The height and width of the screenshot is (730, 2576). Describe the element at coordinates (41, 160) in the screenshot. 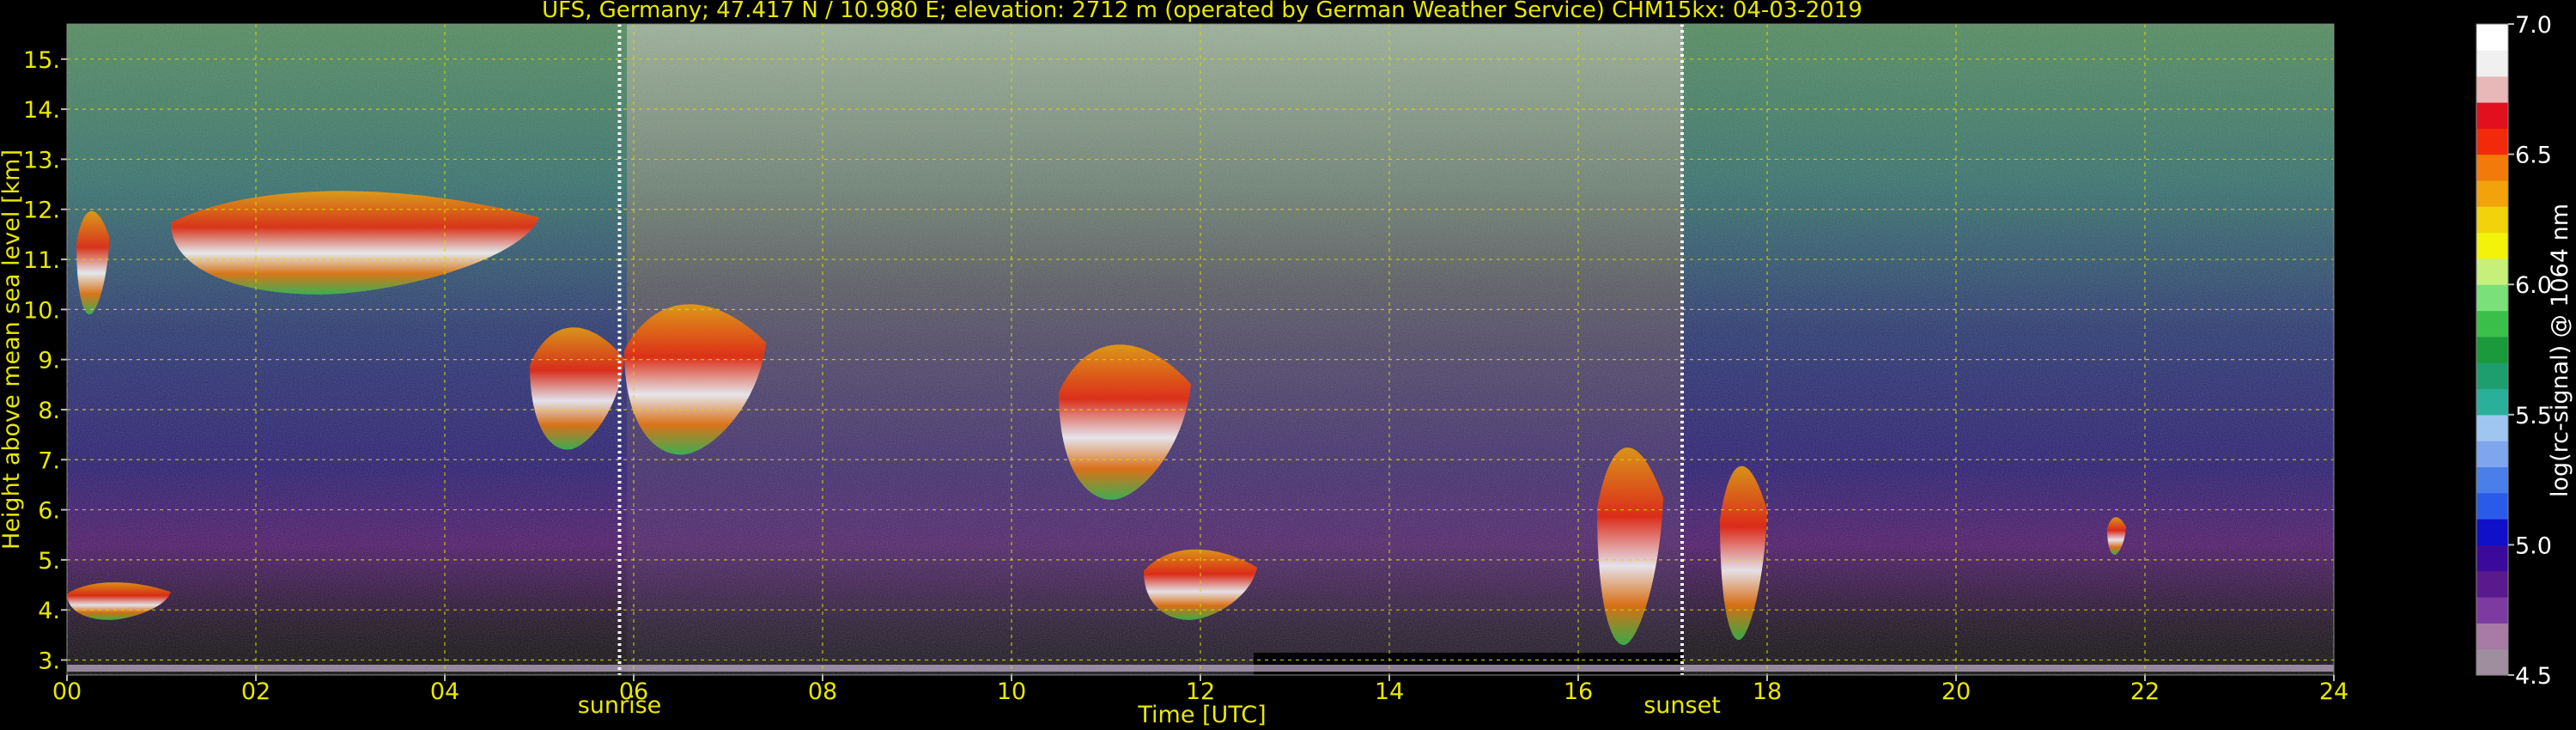

I see `y-tick-label-10: 13.` at that location.